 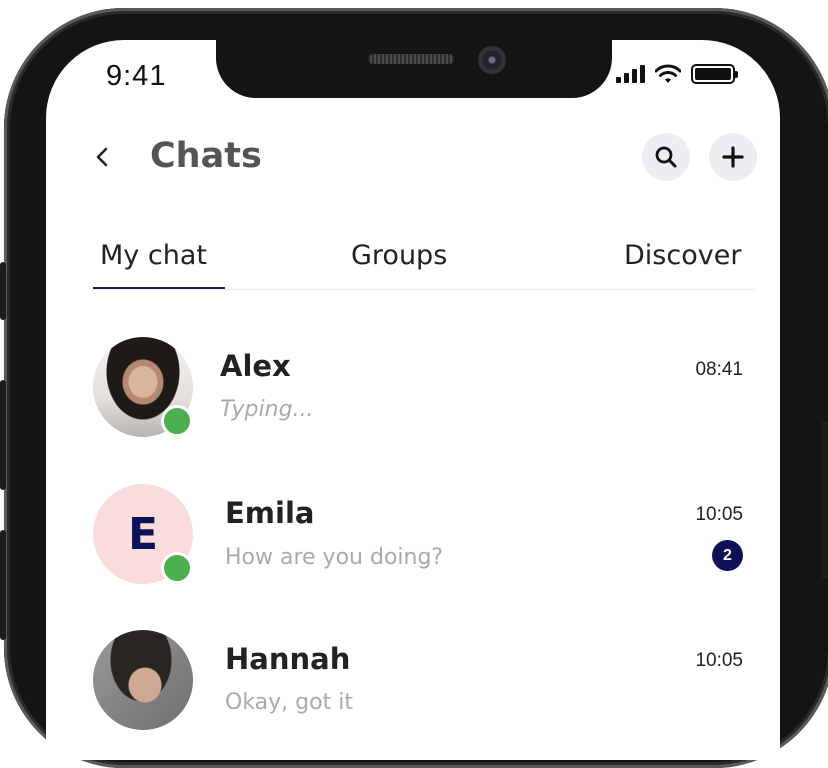 What do you see at coordinates (668, 73) in the screenshot?
I see `wifi-icon` at bounding box center [668, 73].